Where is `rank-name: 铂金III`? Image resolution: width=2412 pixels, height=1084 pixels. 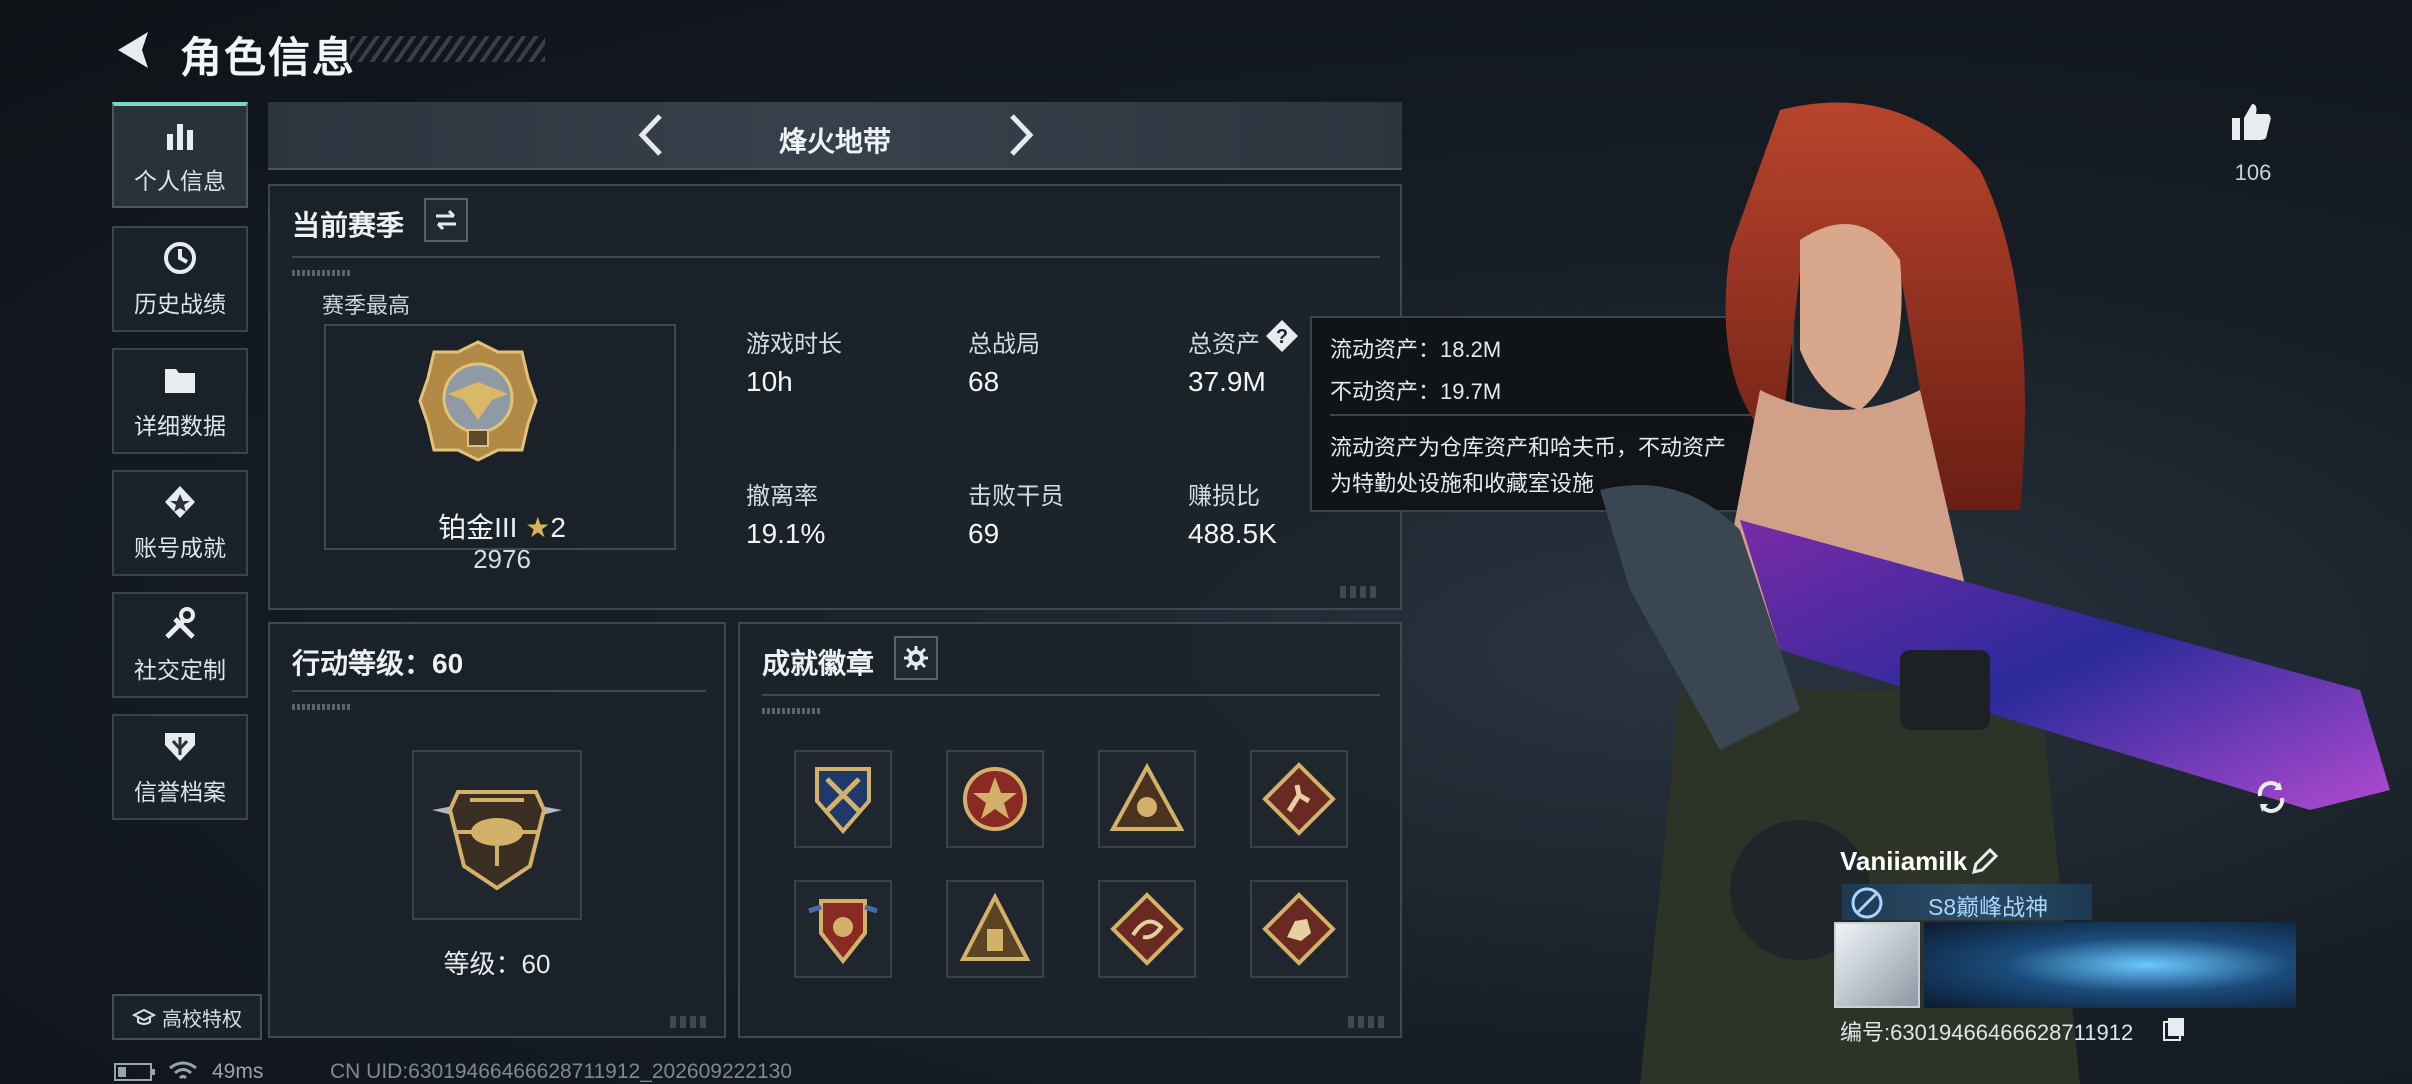 rank-name: 铂金III is located at coordinates (478, 527).